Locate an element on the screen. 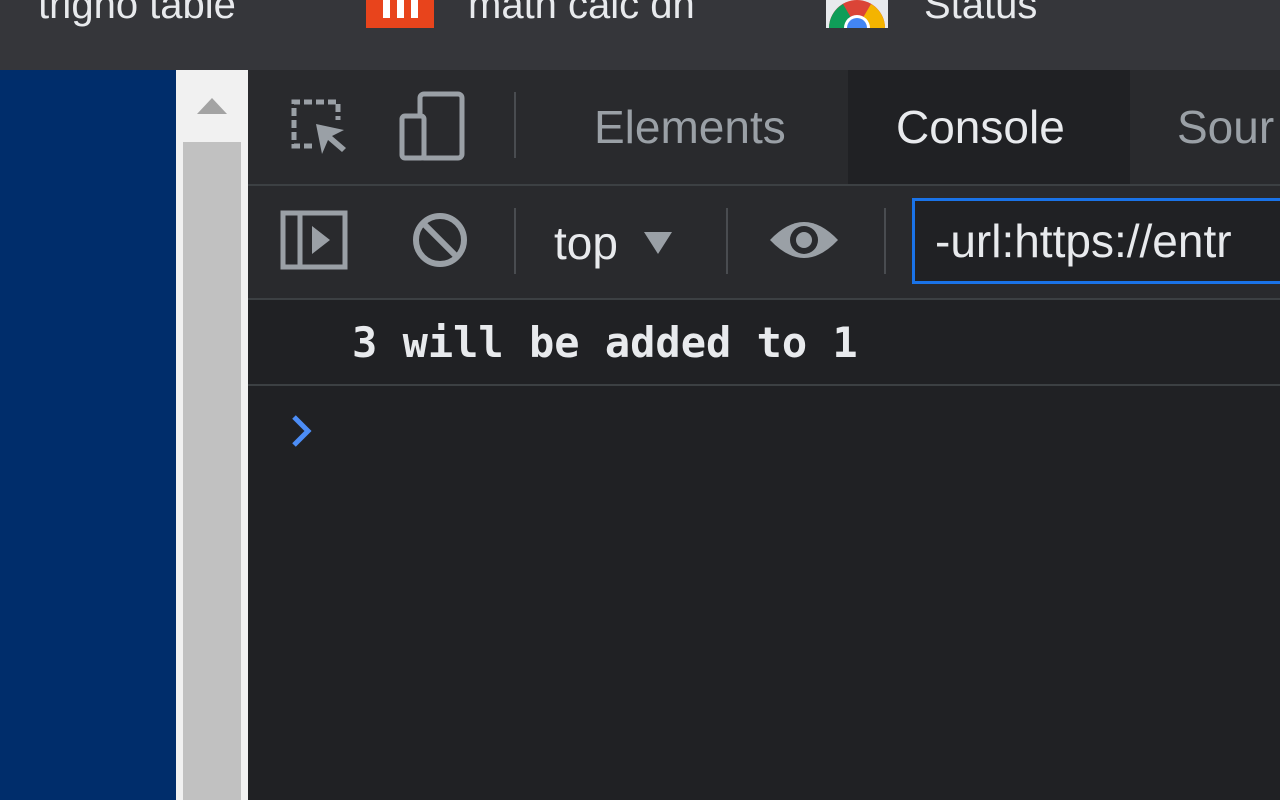 This screenshot has width=1280, height=800. math-calc-favicon-icon is located at coordinates (400, 14).